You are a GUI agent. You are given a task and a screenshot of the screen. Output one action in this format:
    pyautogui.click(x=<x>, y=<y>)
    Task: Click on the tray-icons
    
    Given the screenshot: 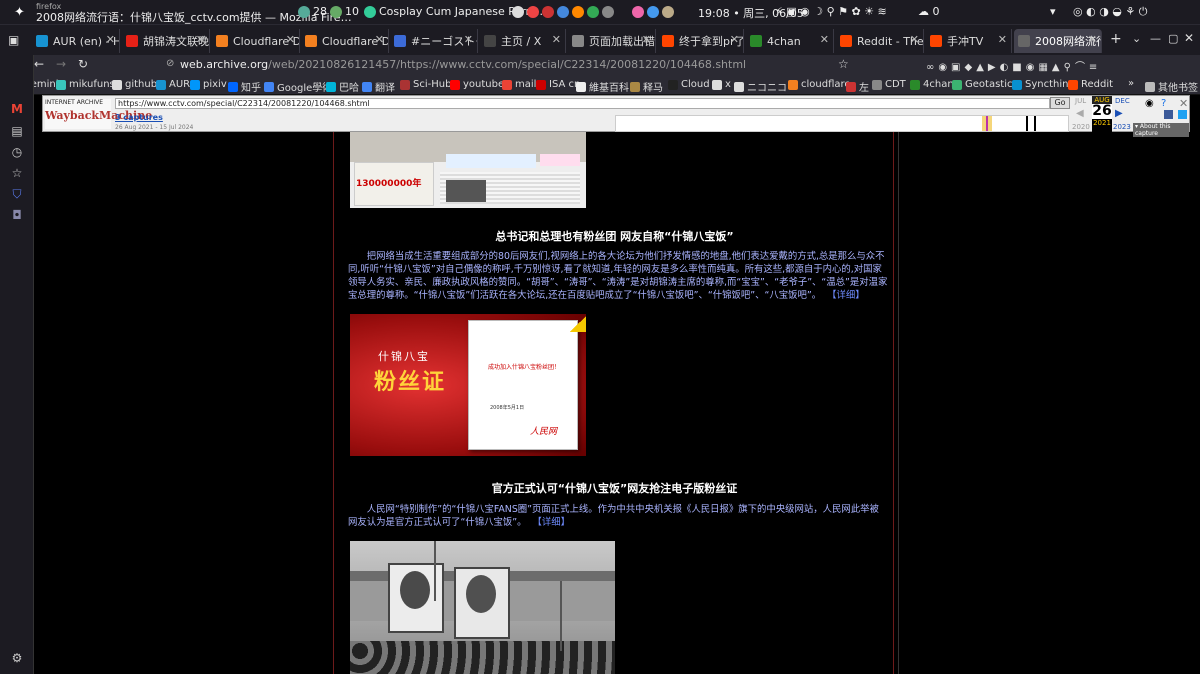 What is the action you would take?
    pyautogui.click(x=564, y=11)
    